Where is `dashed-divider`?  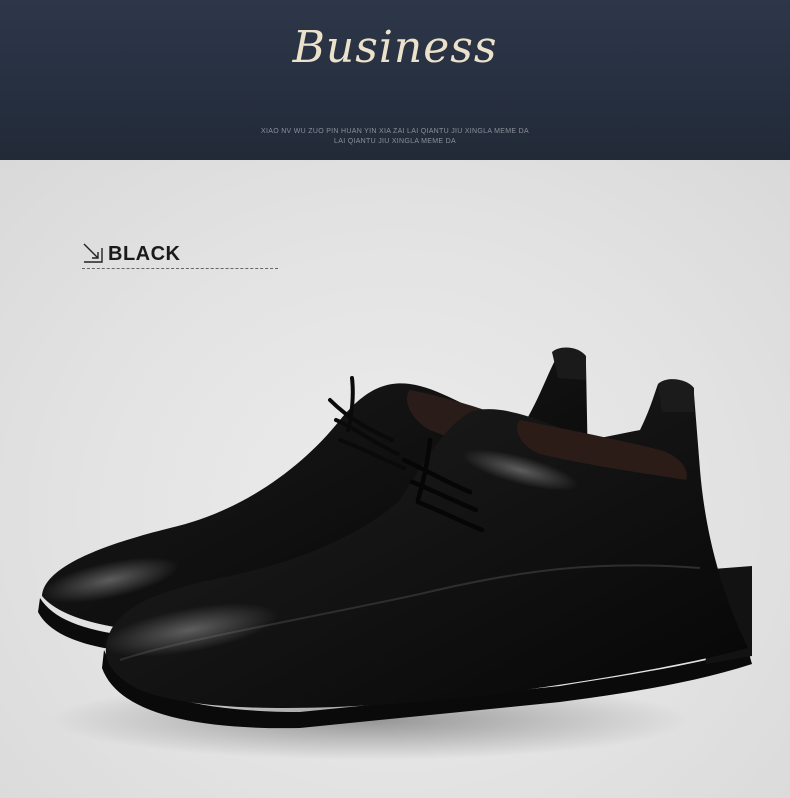 dashed-divider is located at coordinates (180, 268).